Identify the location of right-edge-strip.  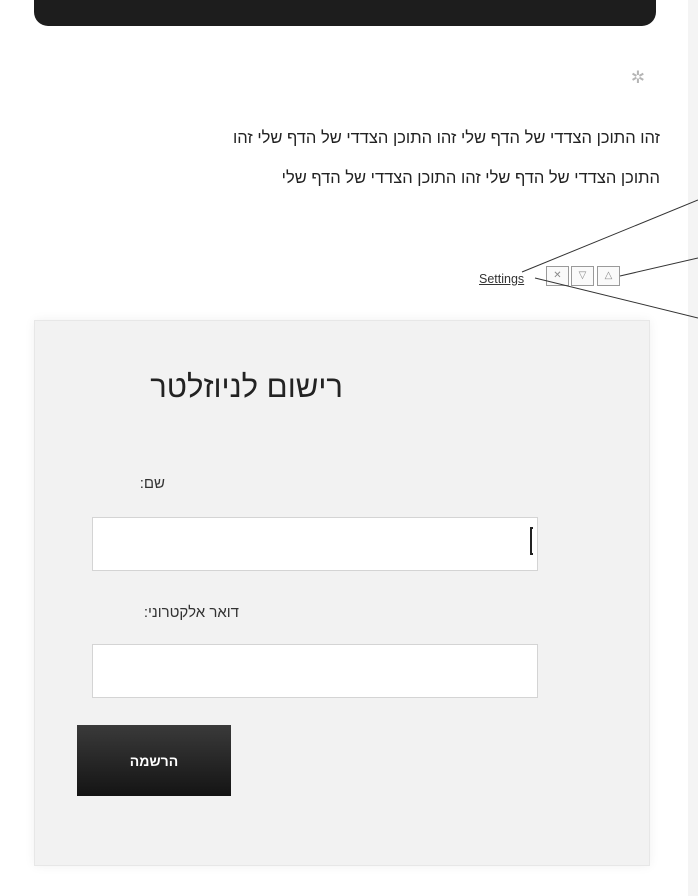
(693, 448).